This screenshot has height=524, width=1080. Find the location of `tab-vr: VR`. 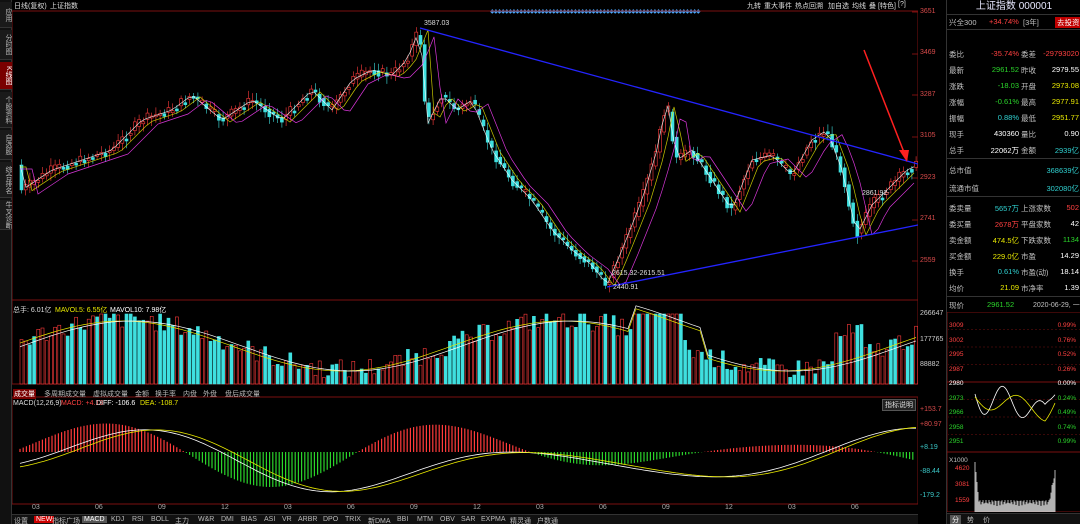

tab-vr: VR is located at coordinates (287, 519).